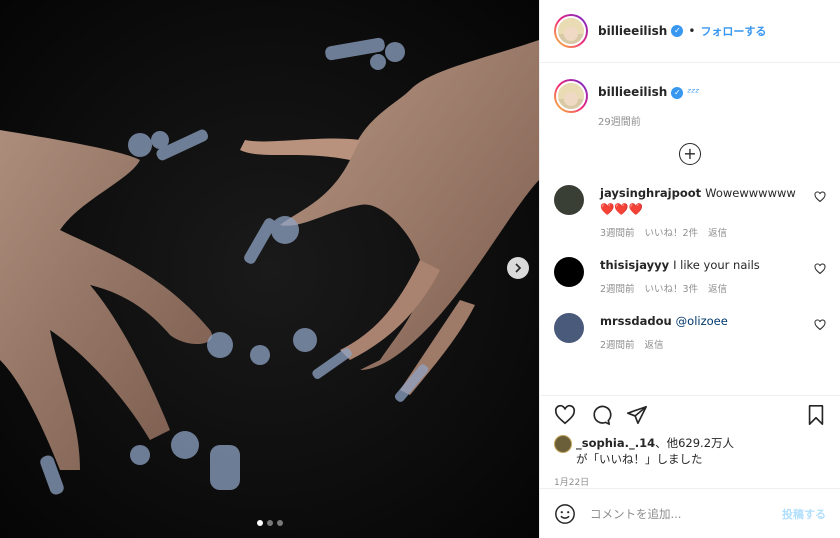 This screenshot has width=840, height=538. I want to click on comment-item: mrssdadou @olizoee 2週間前 返信, so click(690, 332).